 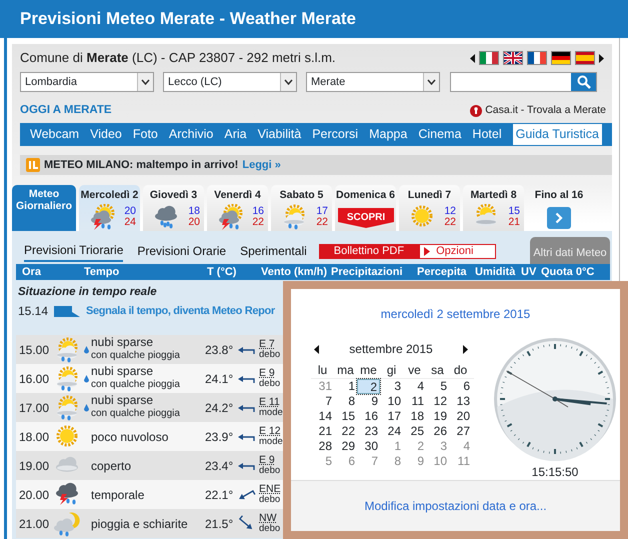 What do you see at coordinates (33, 165) in the screenshot?
I see `logo-icon` at bounding box center [33, 165].